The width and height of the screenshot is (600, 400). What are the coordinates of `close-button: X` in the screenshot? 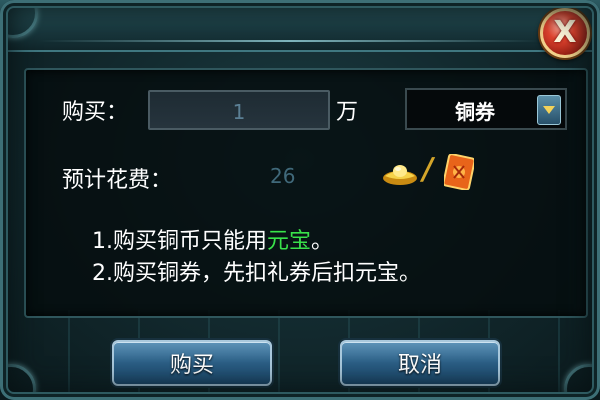 It's located at (565, 33).